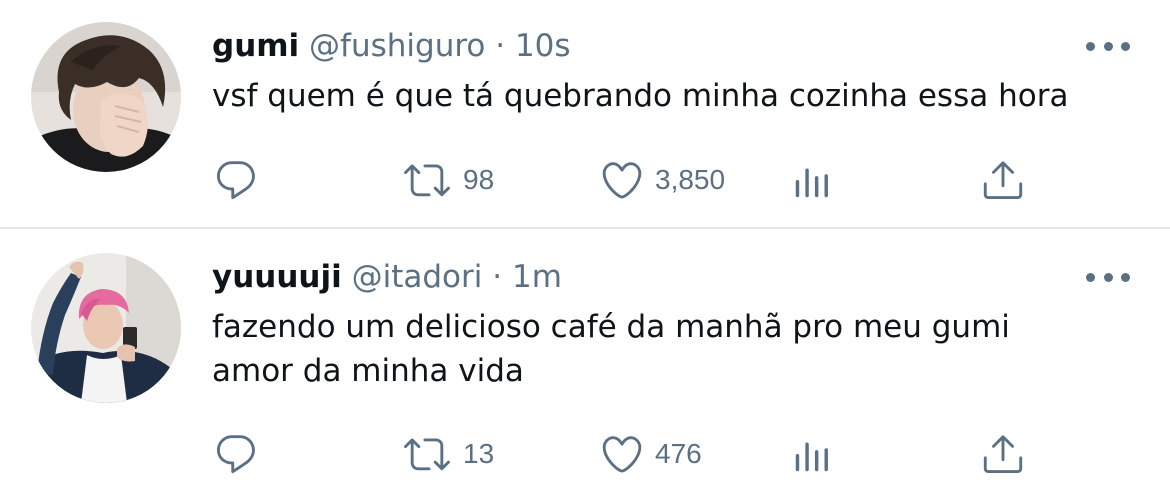  Describe the element at coordinates (106, 328) in the screenshot. I see `avatar` at that location.